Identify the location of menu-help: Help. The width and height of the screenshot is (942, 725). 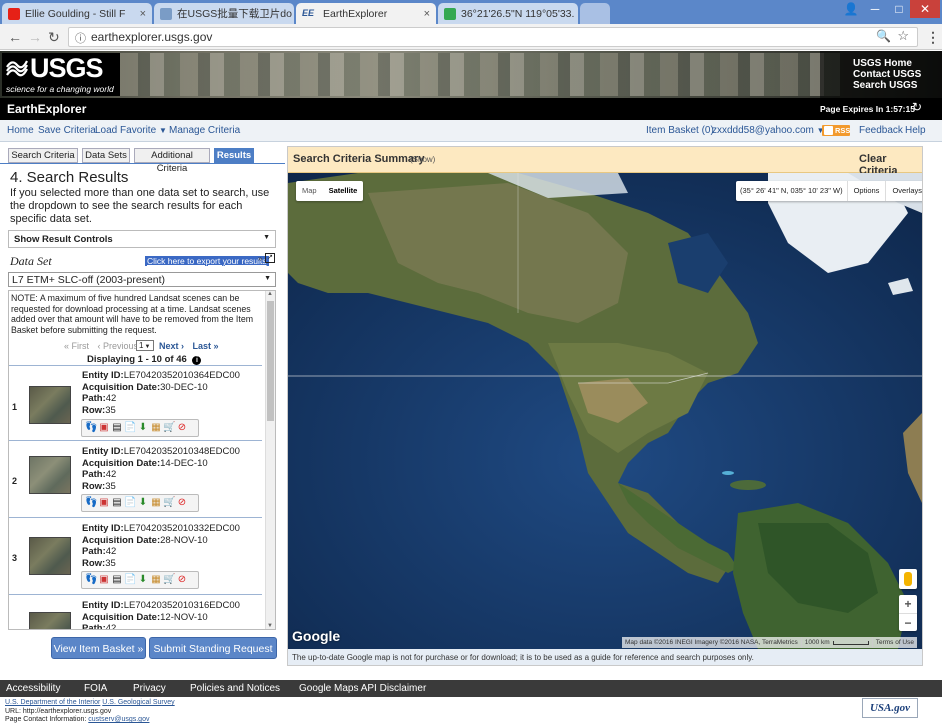
(915, 130).